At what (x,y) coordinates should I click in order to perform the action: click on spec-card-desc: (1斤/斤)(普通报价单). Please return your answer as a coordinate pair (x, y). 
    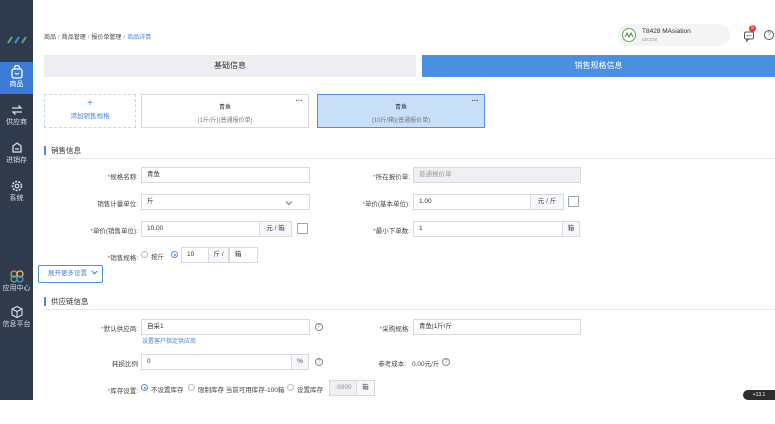
    Looking at the image, I should click on (225, 121).